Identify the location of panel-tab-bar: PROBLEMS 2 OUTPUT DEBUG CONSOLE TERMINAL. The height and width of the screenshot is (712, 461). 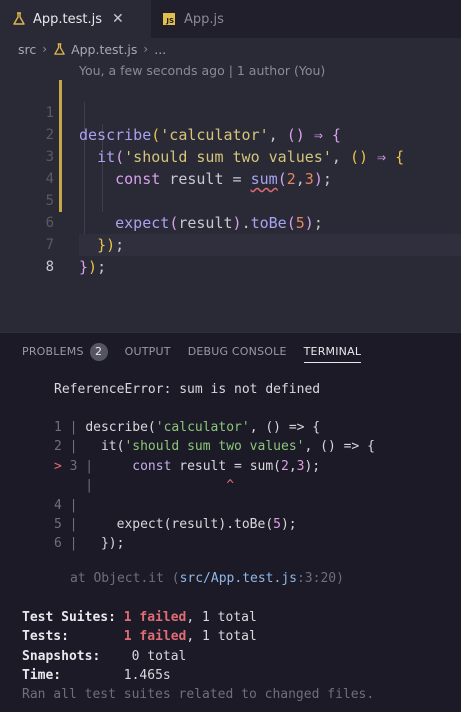
(230, 351).